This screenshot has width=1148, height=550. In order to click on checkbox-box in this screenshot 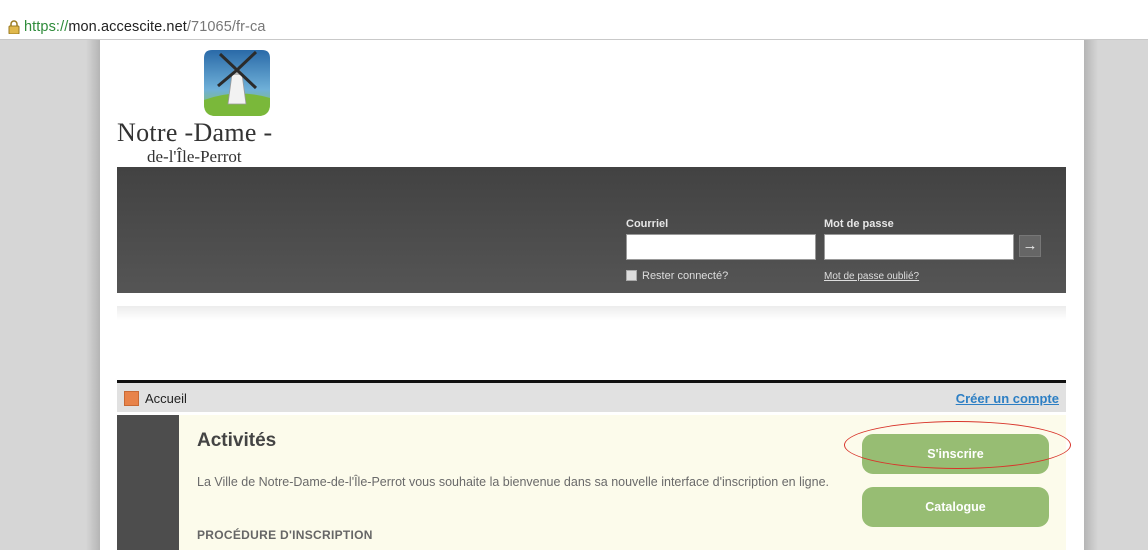, I will do `click(631, 275)`.